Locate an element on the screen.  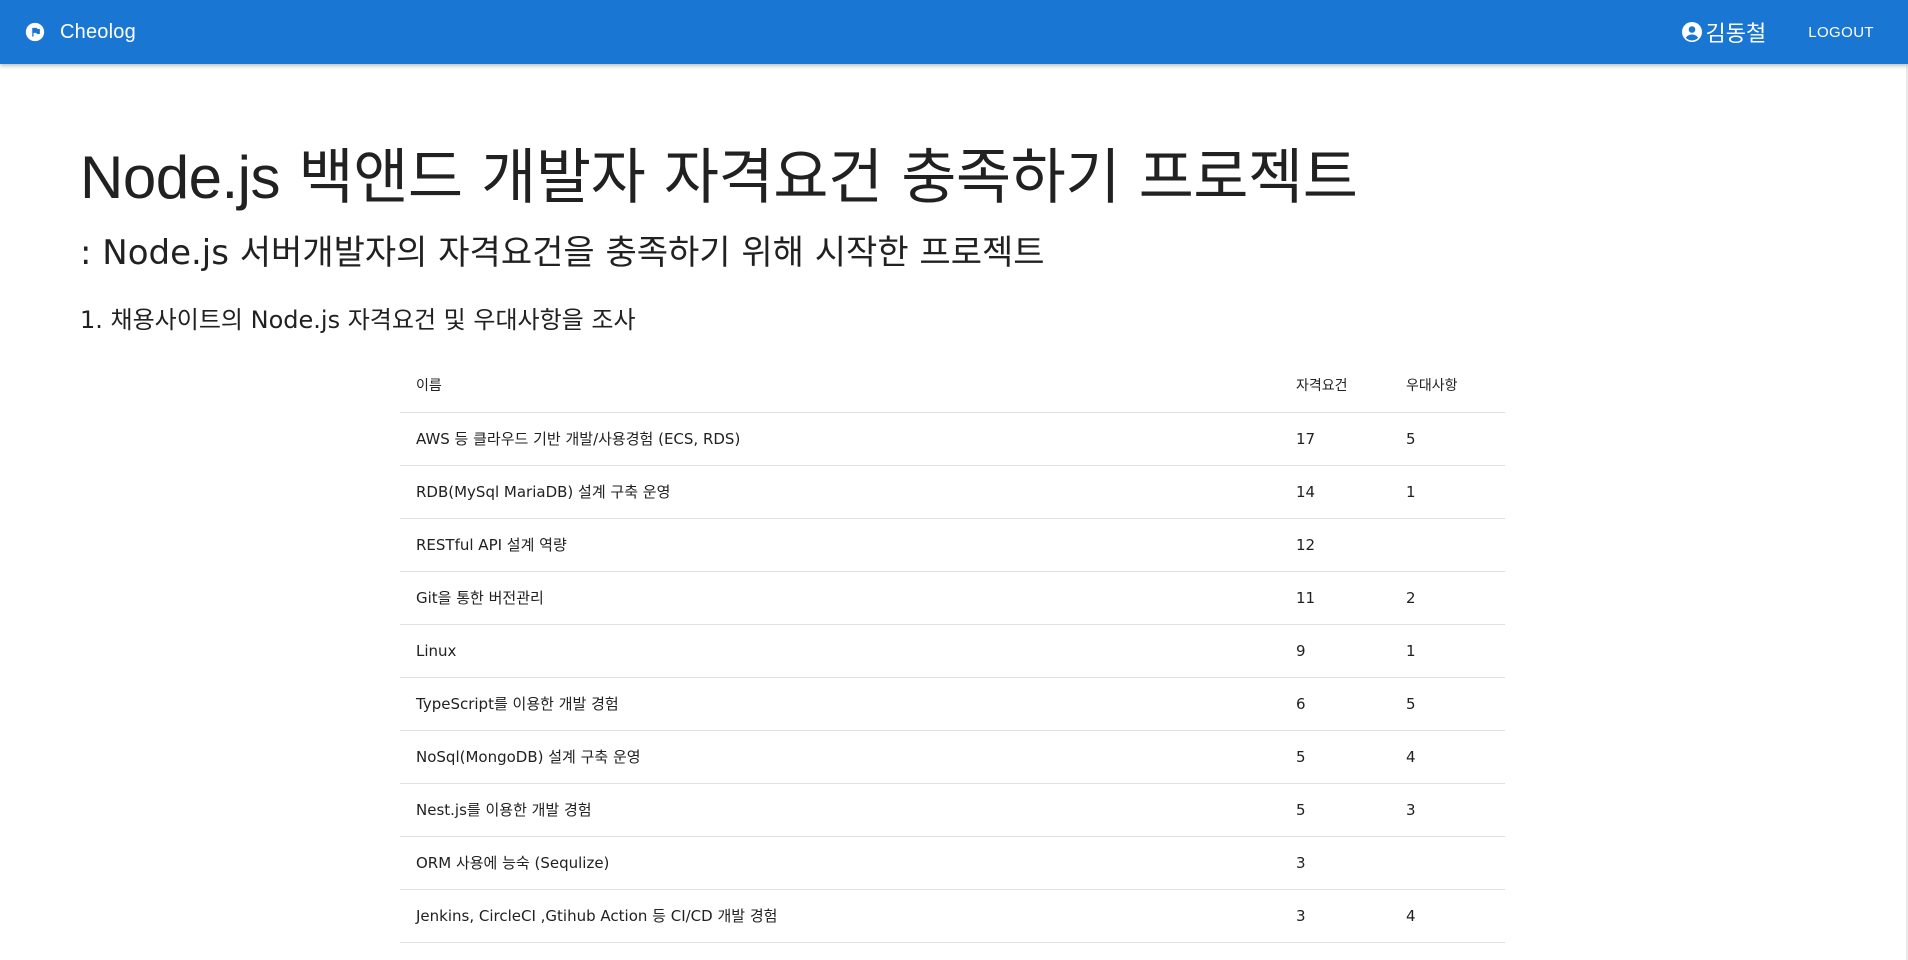
flag-circle-icon is located at coordinates (35, 32).